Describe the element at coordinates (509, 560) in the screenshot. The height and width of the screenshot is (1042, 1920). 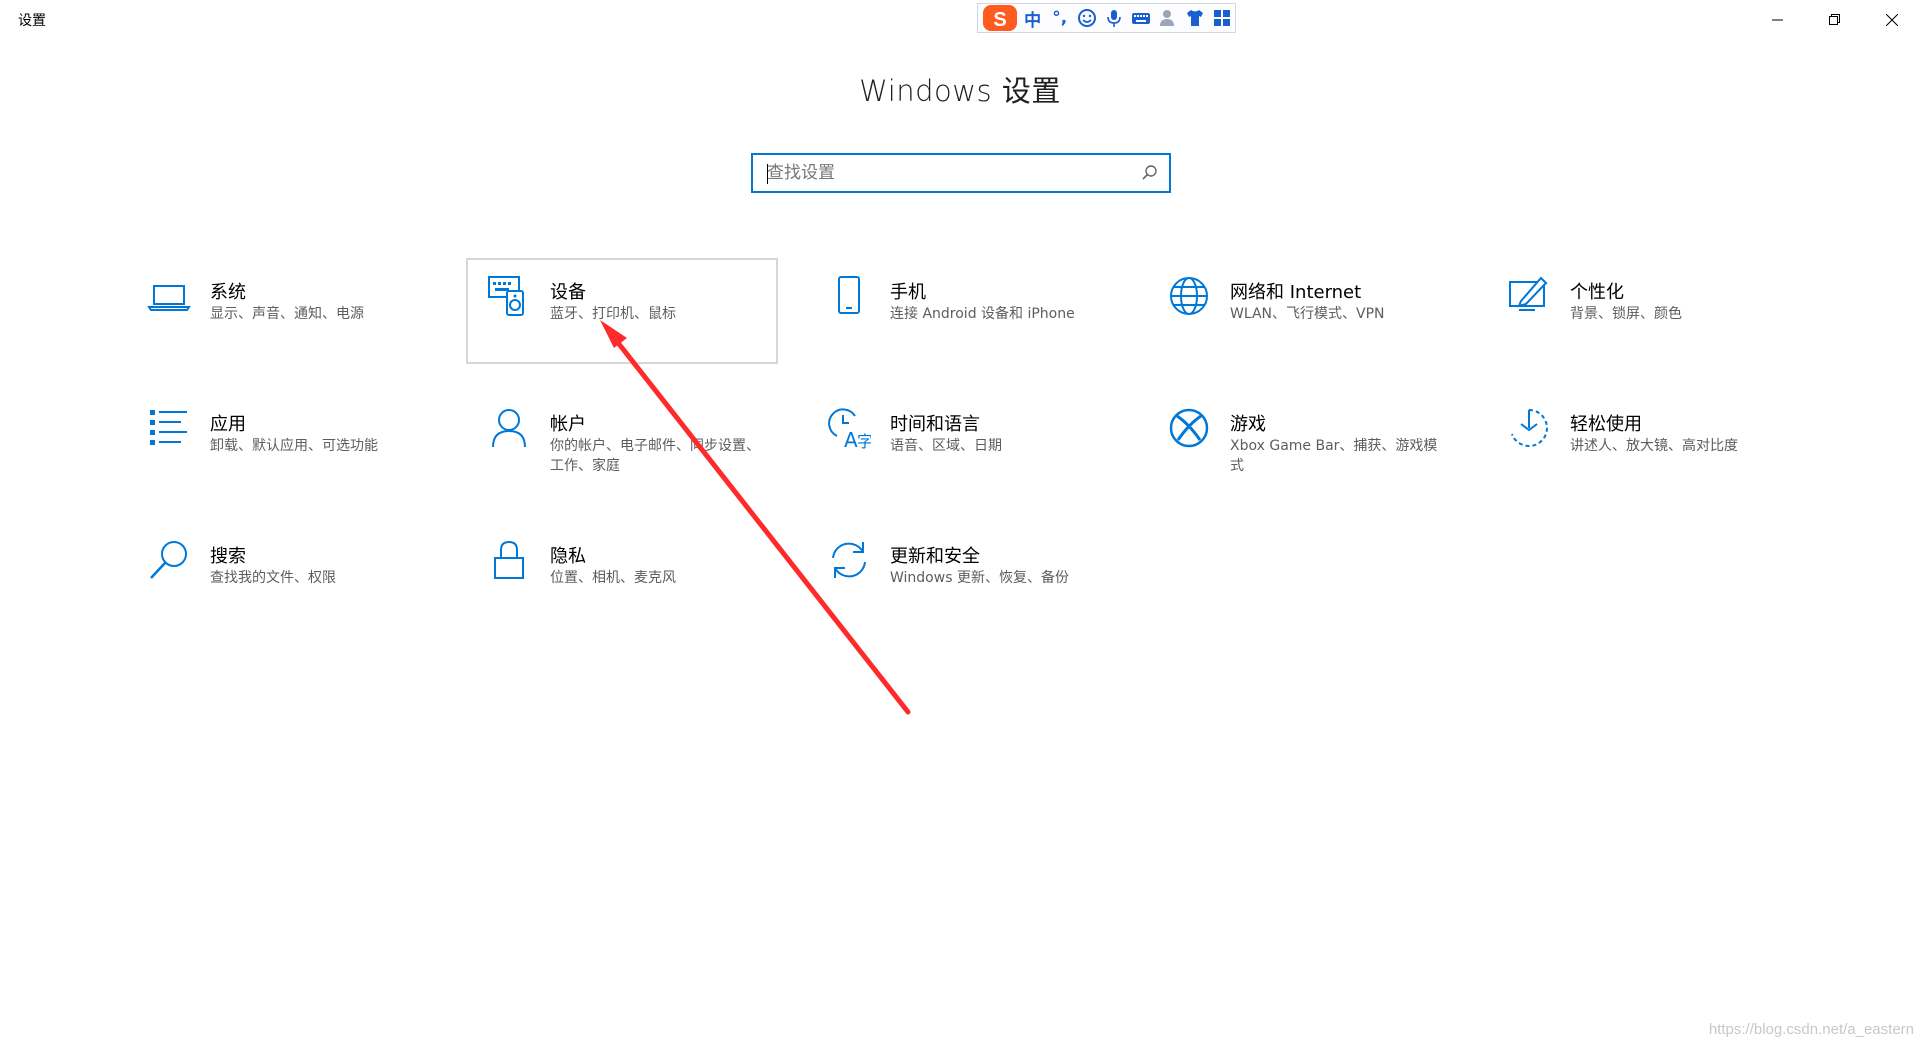
I see `lock-icon` at that location.